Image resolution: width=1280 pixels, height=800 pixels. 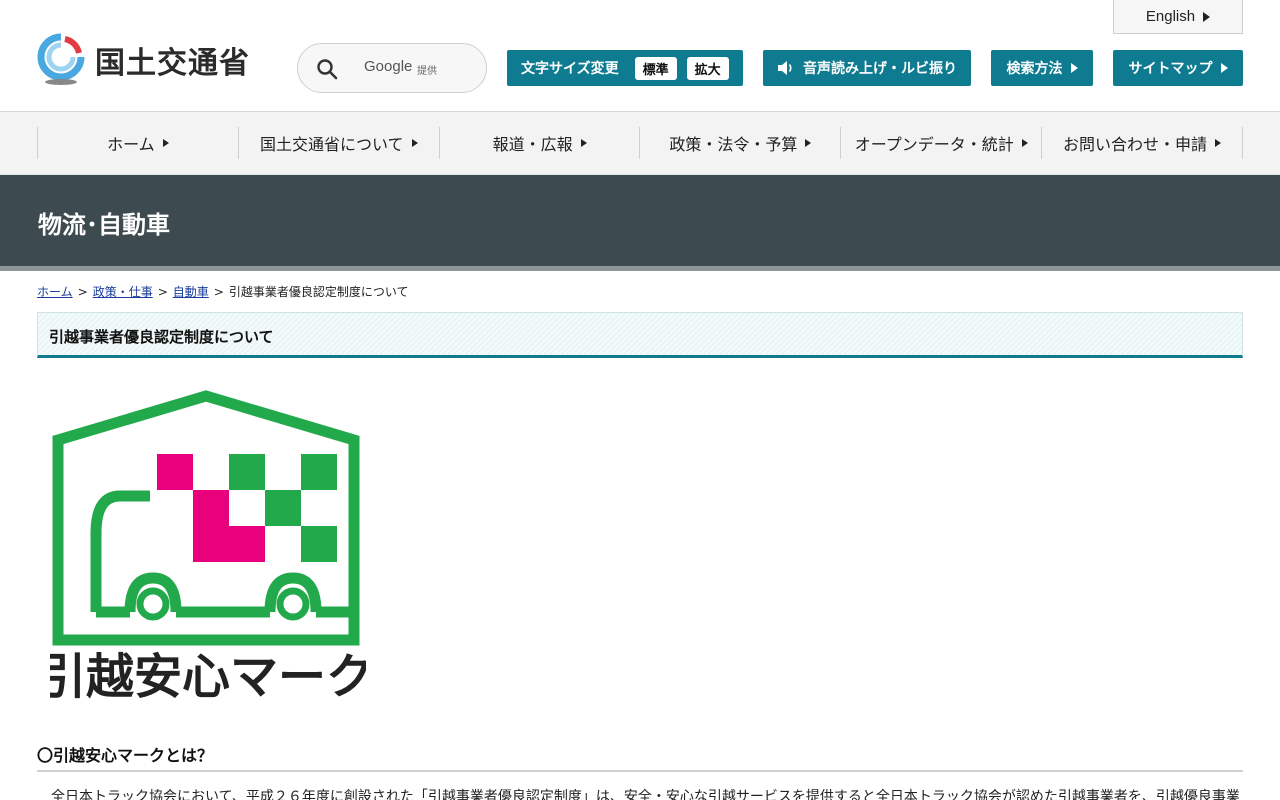 I want to click on nav-item-contact: お問い合わせ・申請, so click(x=1142, y=143).